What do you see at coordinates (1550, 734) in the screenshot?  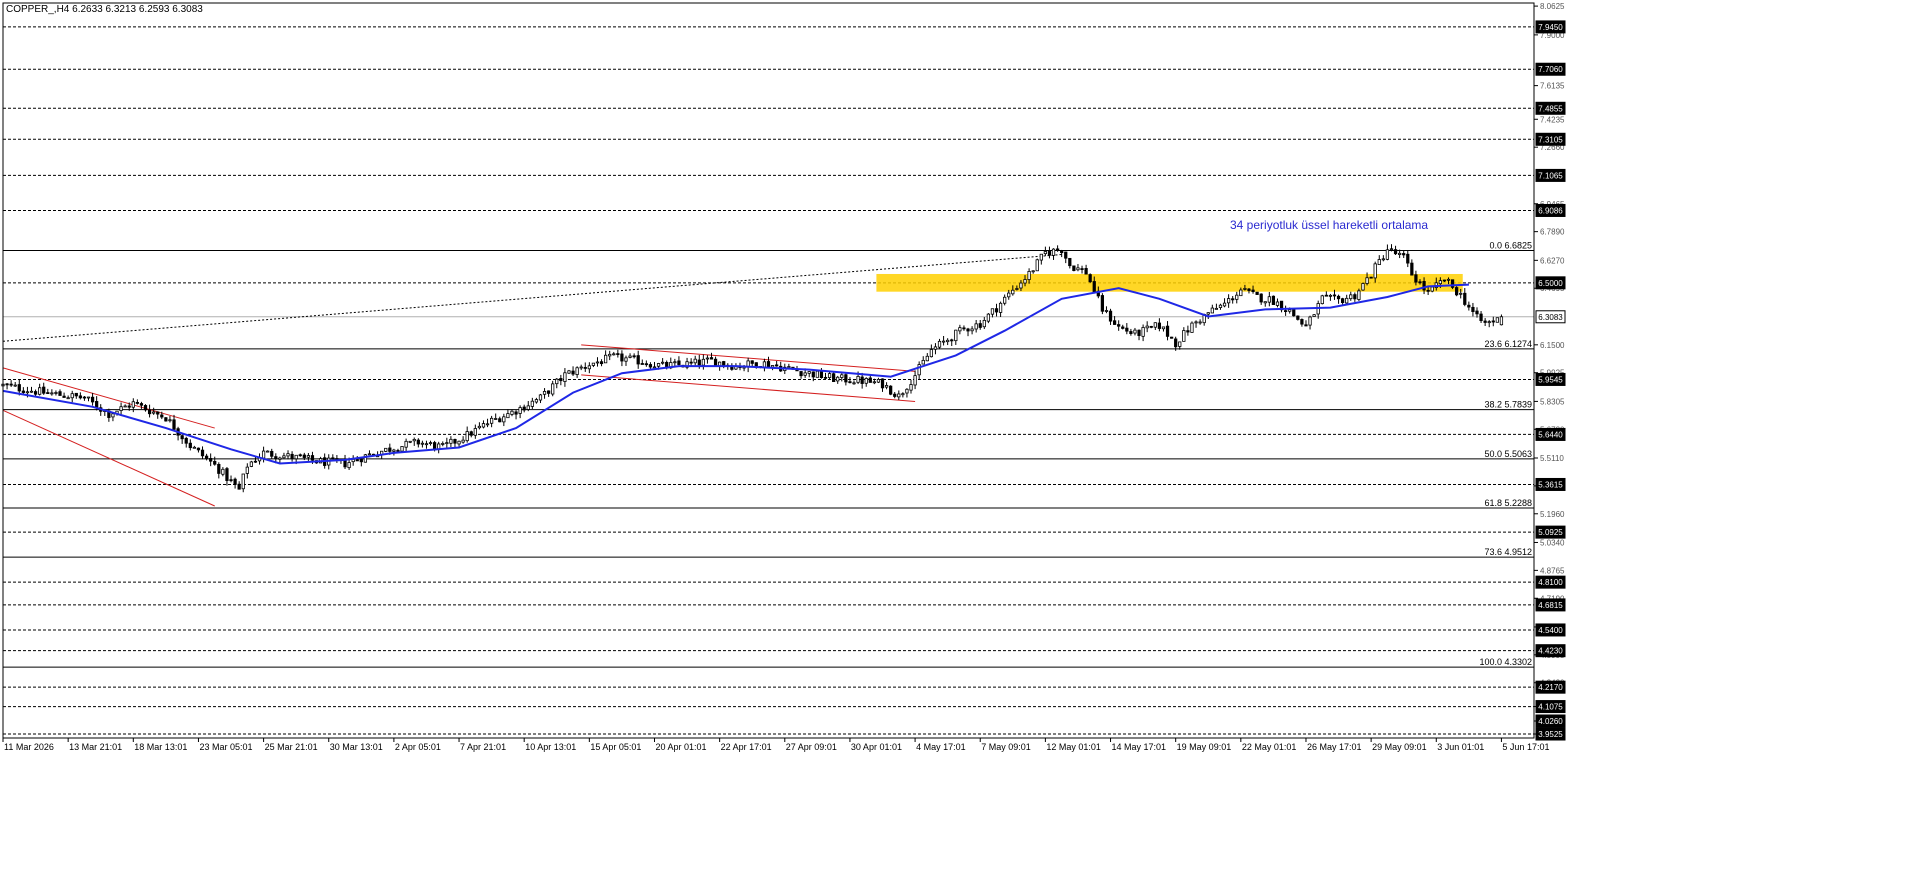 I see `price-level-label: 3.9525` at bounding box center [1550, 734].